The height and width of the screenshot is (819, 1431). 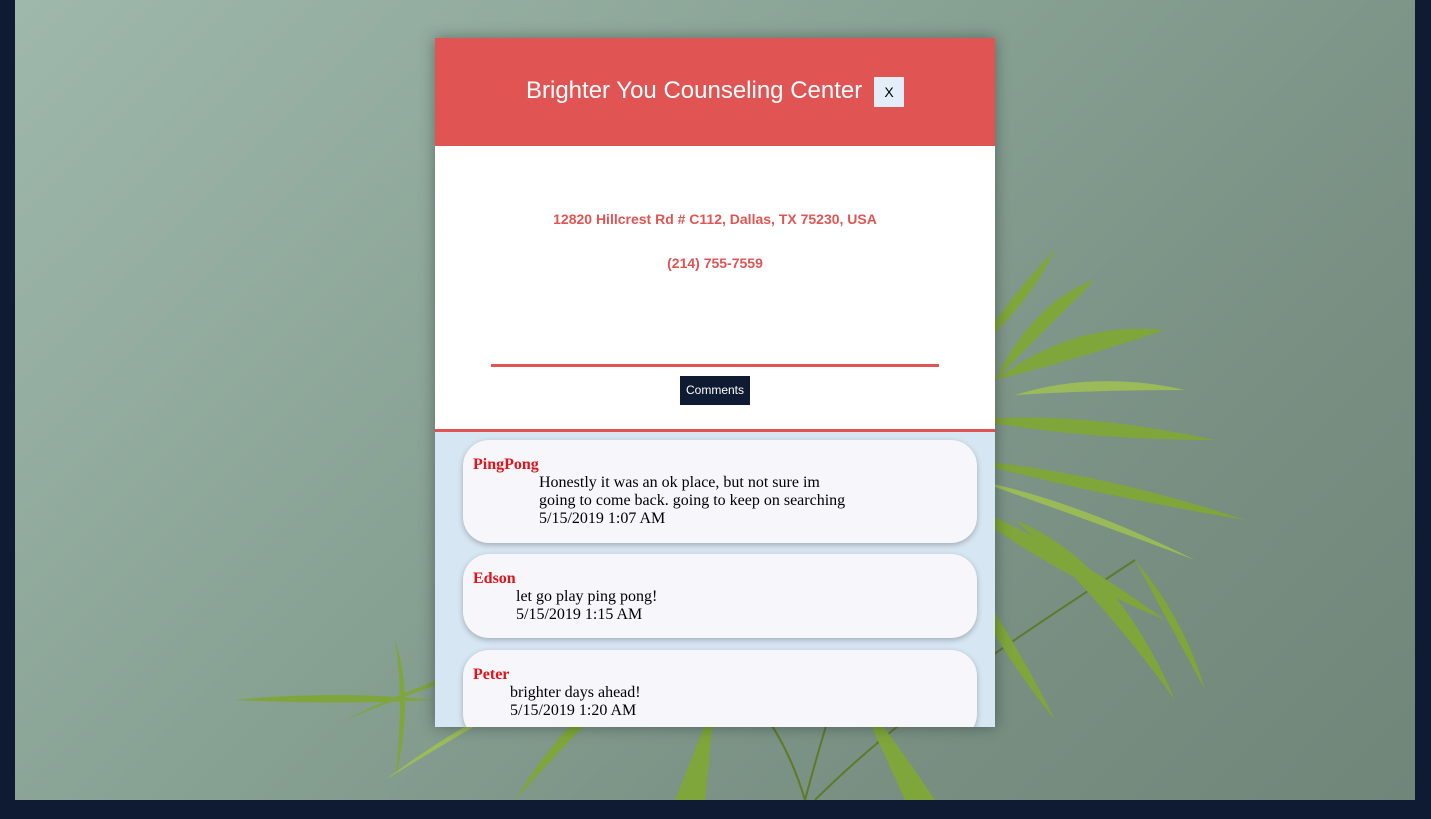 I want to click on modal-title: Brighter You Counseling Center, so click(x=694, y=90).